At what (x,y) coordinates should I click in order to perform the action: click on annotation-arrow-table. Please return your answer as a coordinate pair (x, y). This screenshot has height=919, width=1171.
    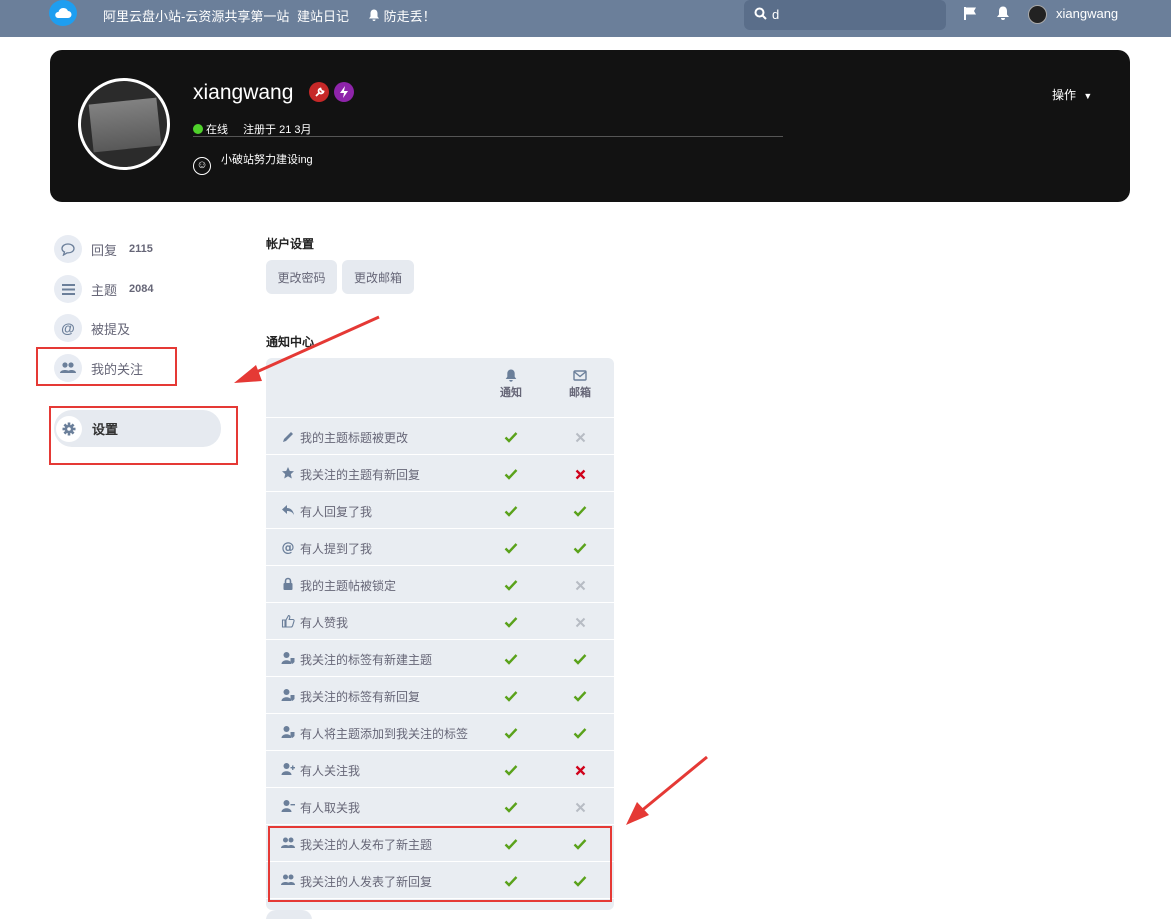
    Looking at the image, I should click on (667, 790).